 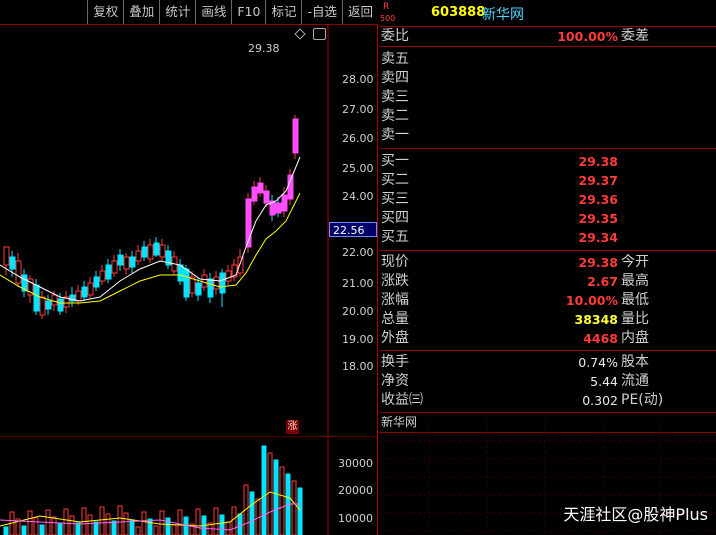 I want to click on quote-value: 10.00%, so click(x=591, y=300).